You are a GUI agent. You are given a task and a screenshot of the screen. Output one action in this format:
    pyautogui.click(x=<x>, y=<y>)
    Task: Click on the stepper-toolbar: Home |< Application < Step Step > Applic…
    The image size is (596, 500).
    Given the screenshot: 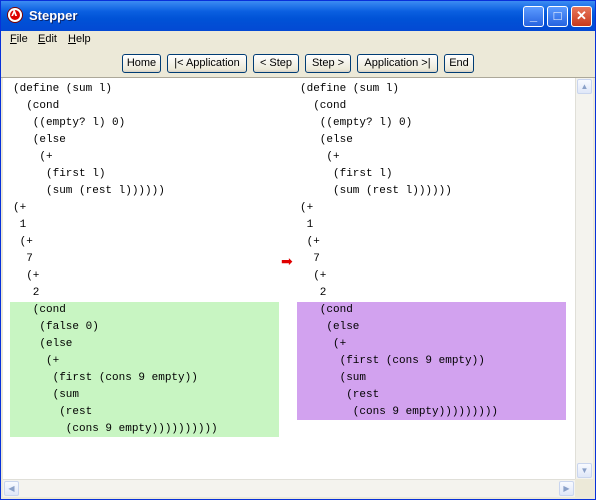 What is the action you would take?
    pyautogui.click(x=298, y=63)
    